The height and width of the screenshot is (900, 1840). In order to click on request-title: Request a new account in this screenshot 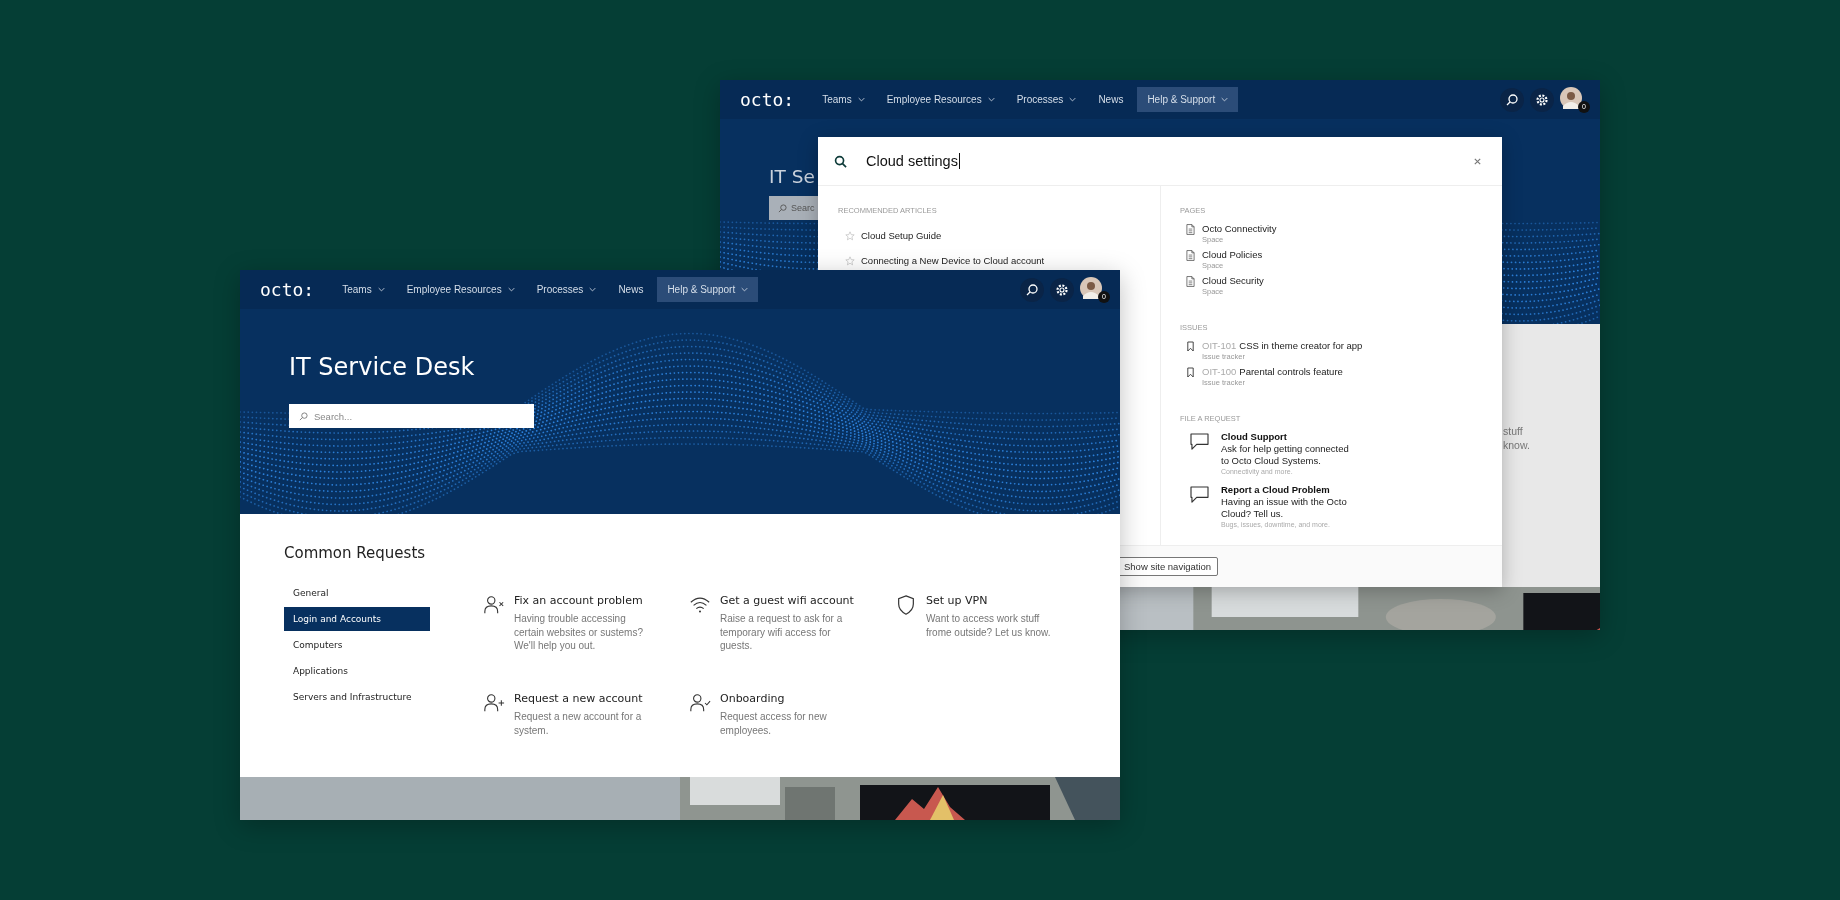, I will do `click(578, 698)`.